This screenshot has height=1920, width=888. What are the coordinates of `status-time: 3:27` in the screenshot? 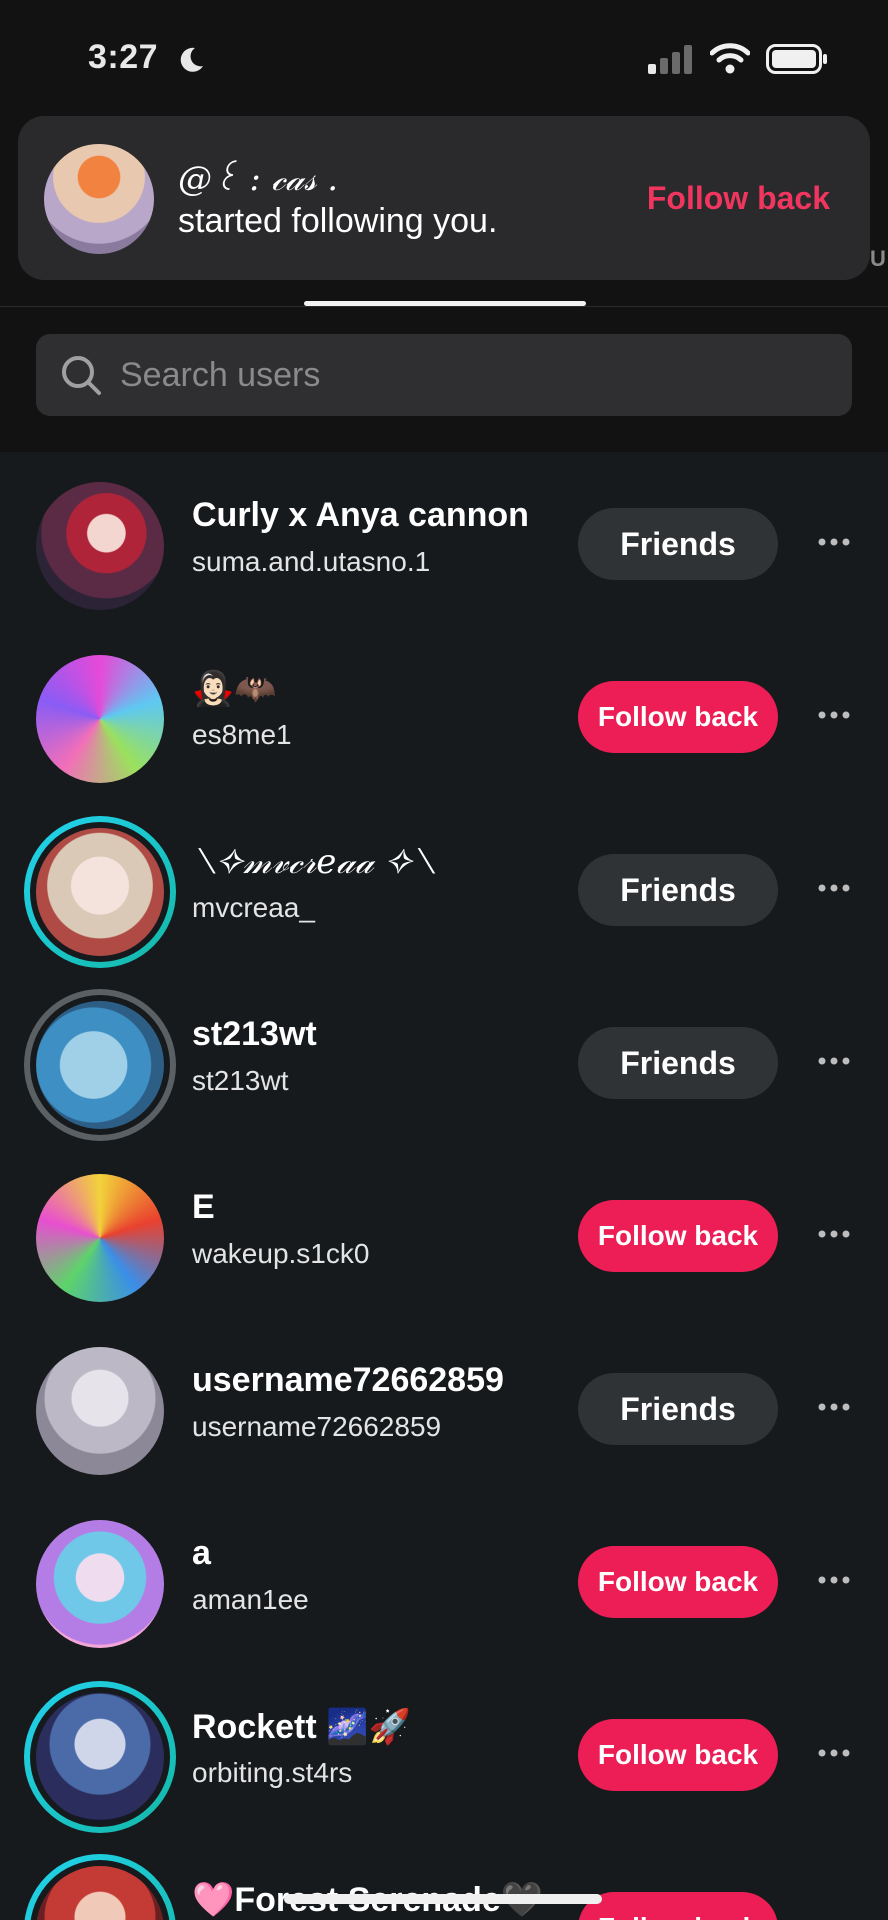 It's located at (123, 57).